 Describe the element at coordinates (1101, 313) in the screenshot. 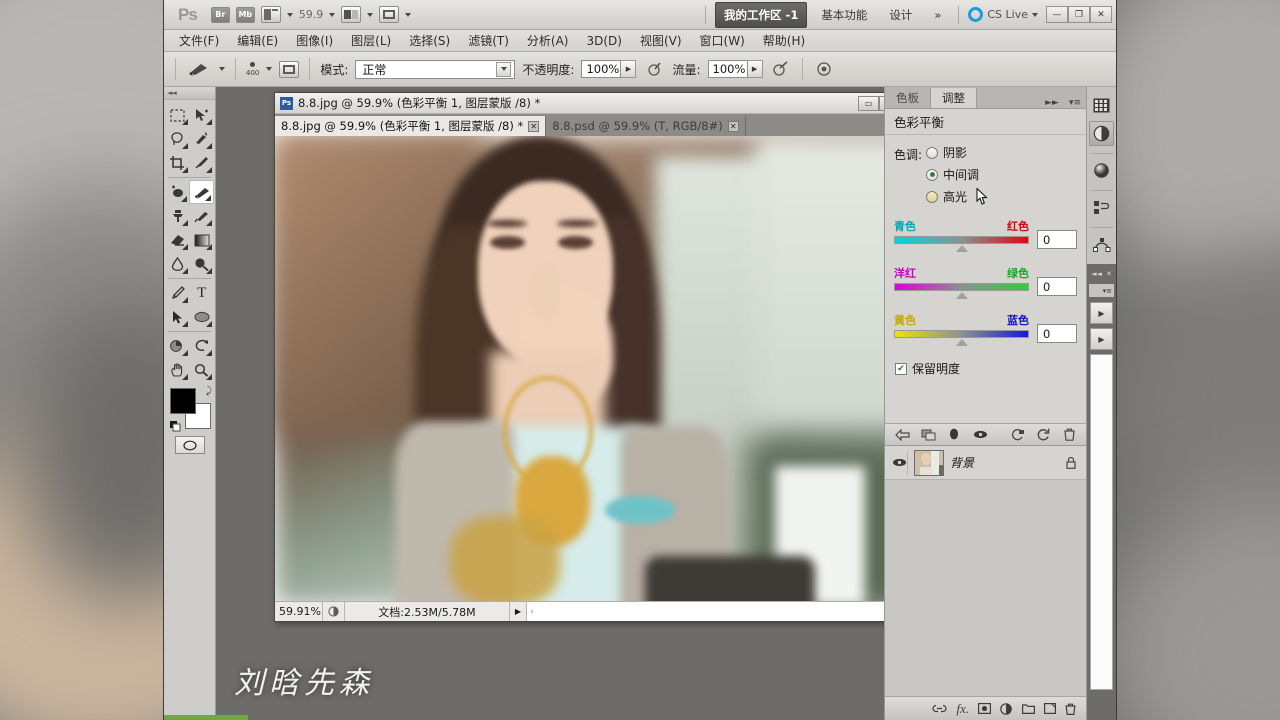

I see `rail-expand-button-1: ▶` at that location.